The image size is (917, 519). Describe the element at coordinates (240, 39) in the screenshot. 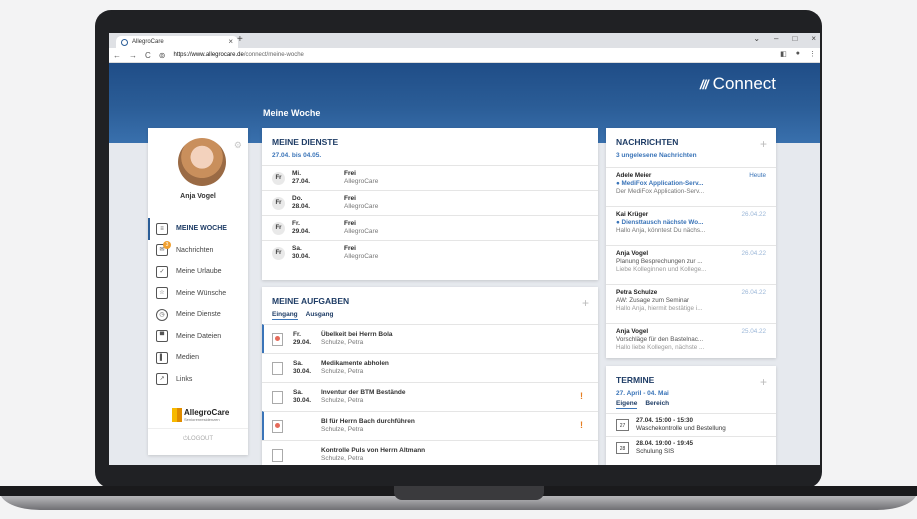

I see `new-tab-icon: +` at that location.